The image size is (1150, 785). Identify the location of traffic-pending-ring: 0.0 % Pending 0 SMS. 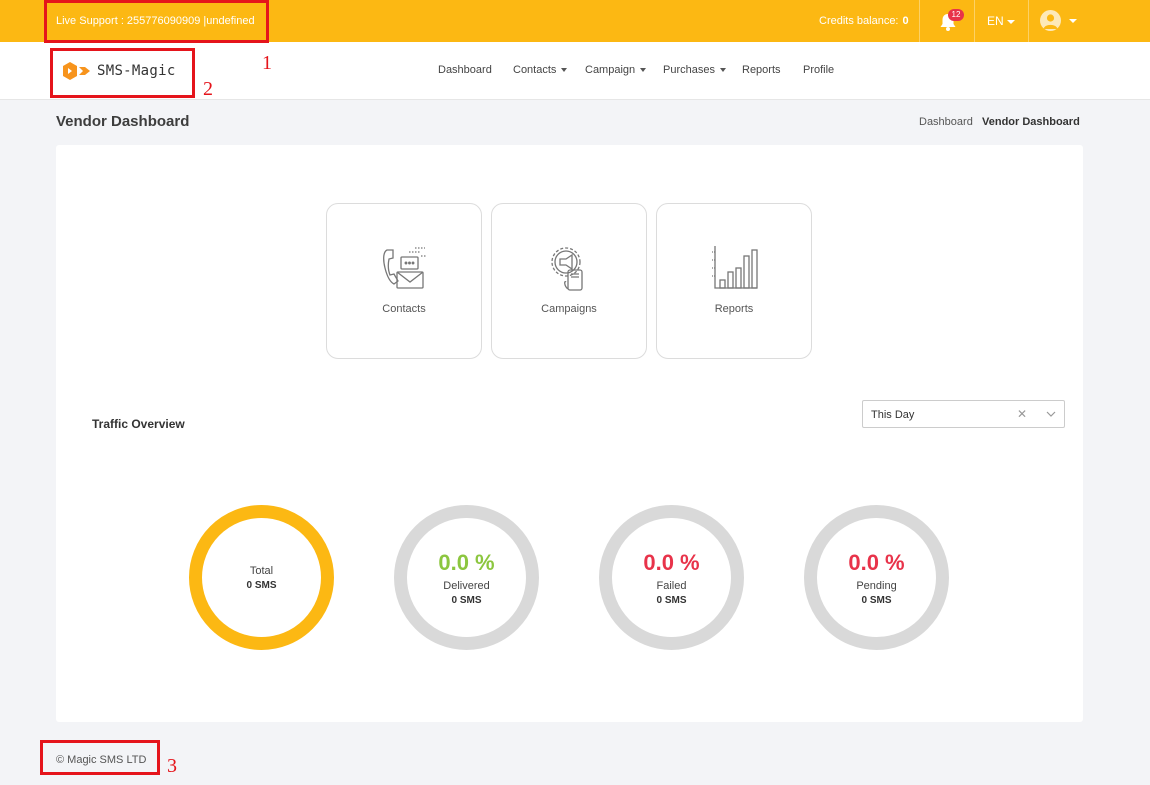
(876, 577).